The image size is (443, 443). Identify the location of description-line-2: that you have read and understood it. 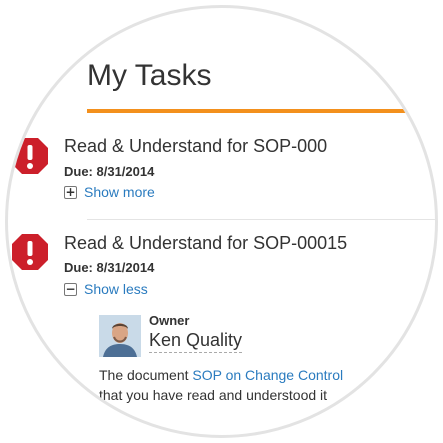
(213, 395).